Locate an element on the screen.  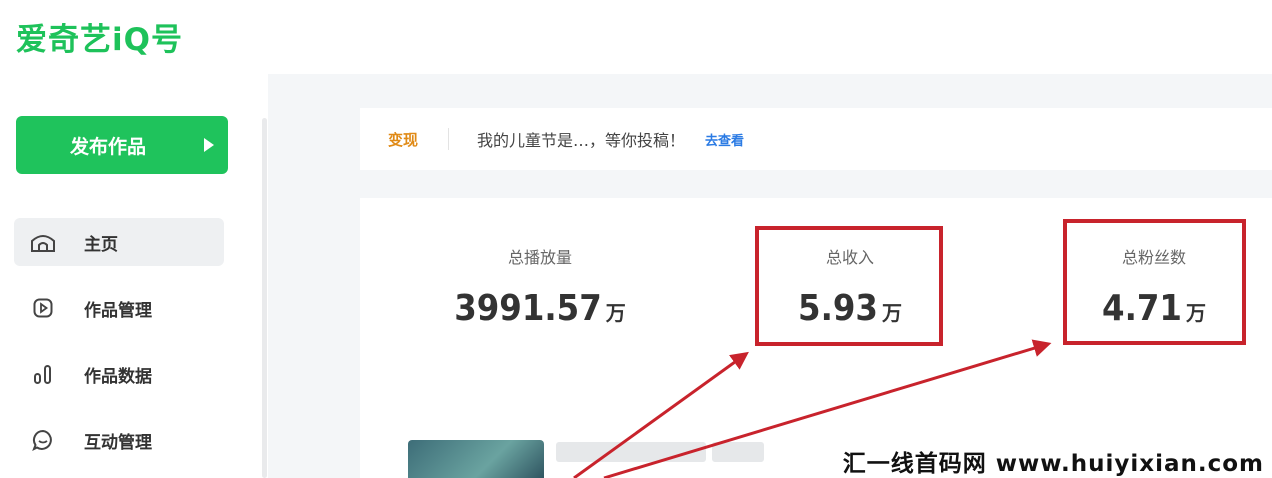
watermark-text: 汇一线首码网 www.huiyixian.com is located at coordinates (1053, 464).